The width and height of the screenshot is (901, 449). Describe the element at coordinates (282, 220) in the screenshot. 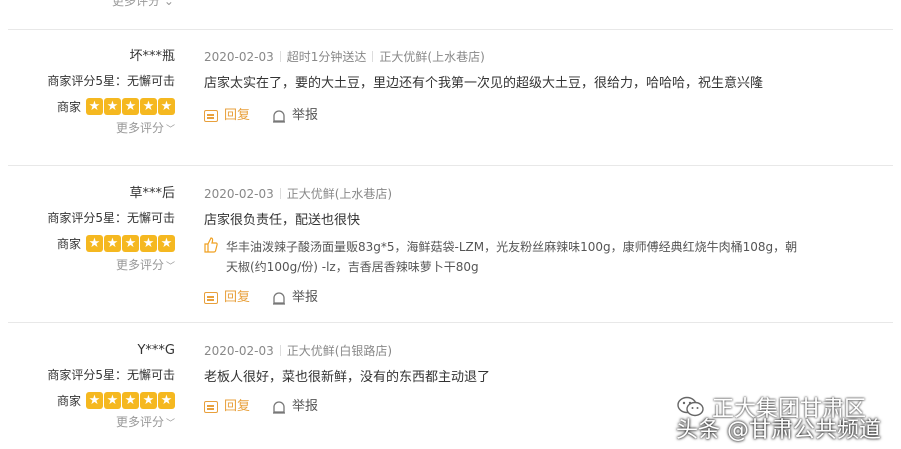

I see `review-content: 店家很负责任，配送也很快` at that location.